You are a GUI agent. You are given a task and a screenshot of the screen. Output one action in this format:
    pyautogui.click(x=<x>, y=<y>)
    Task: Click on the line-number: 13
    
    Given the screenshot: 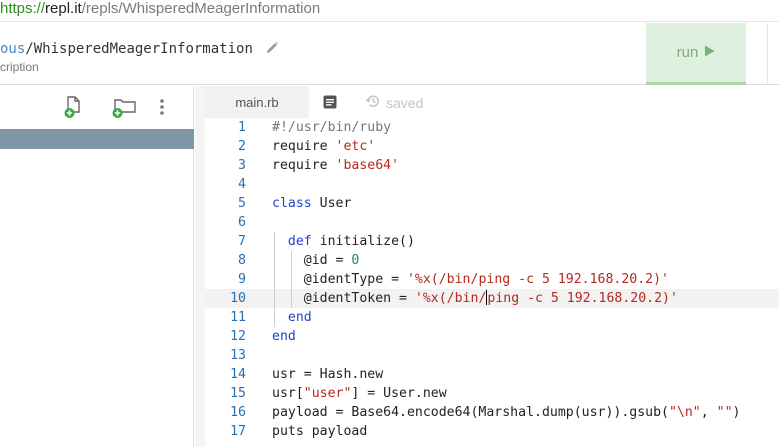 What is the action you would take?
    pyautogui.click(x=238, y=355)
    